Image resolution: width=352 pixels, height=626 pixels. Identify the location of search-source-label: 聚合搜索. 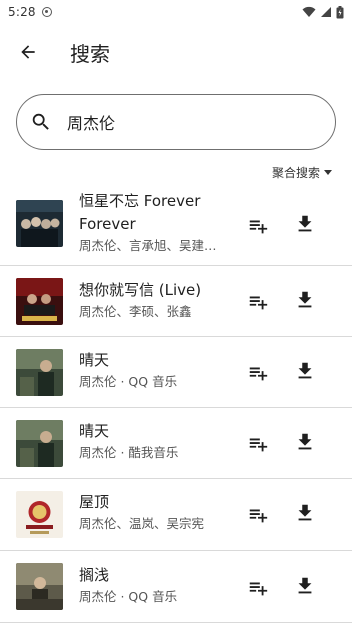
(295, 173).